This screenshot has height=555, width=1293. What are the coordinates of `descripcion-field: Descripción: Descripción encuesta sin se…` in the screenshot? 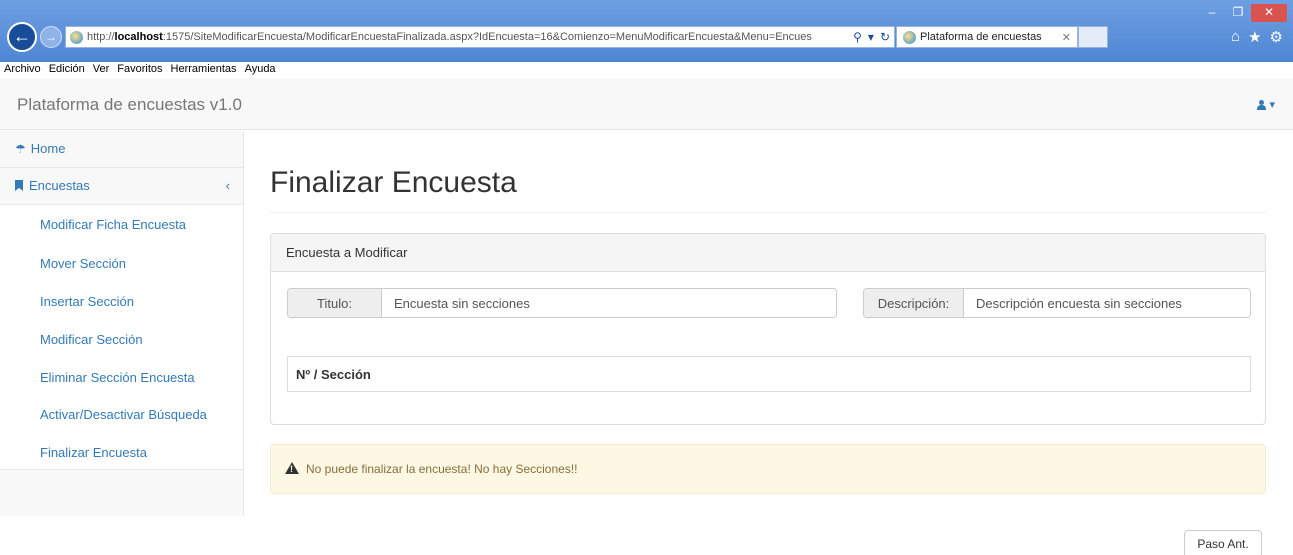 It's located at (1057, 303).